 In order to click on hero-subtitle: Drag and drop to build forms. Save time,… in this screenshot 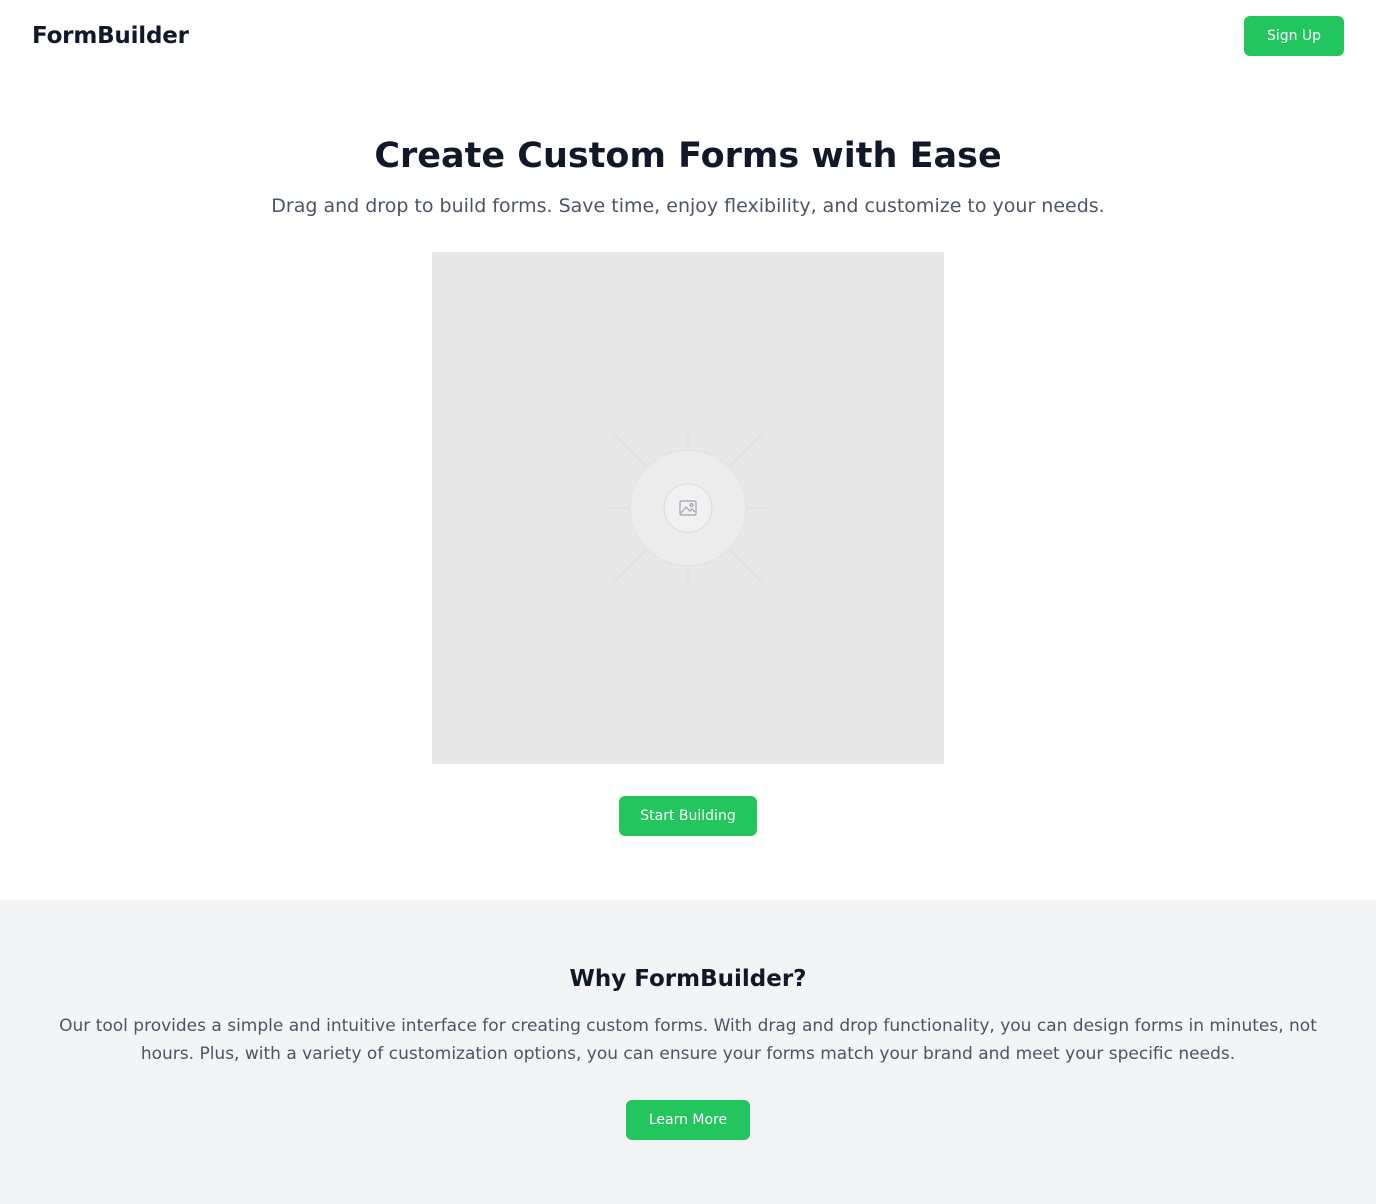, I will do `click(688, 206)`.